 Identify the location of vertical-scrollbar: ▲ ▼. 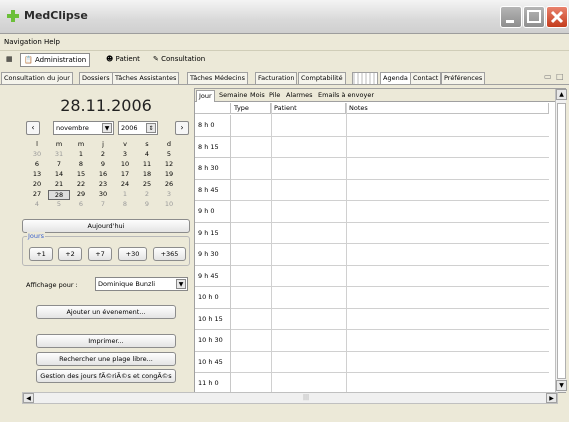
(561, 240).